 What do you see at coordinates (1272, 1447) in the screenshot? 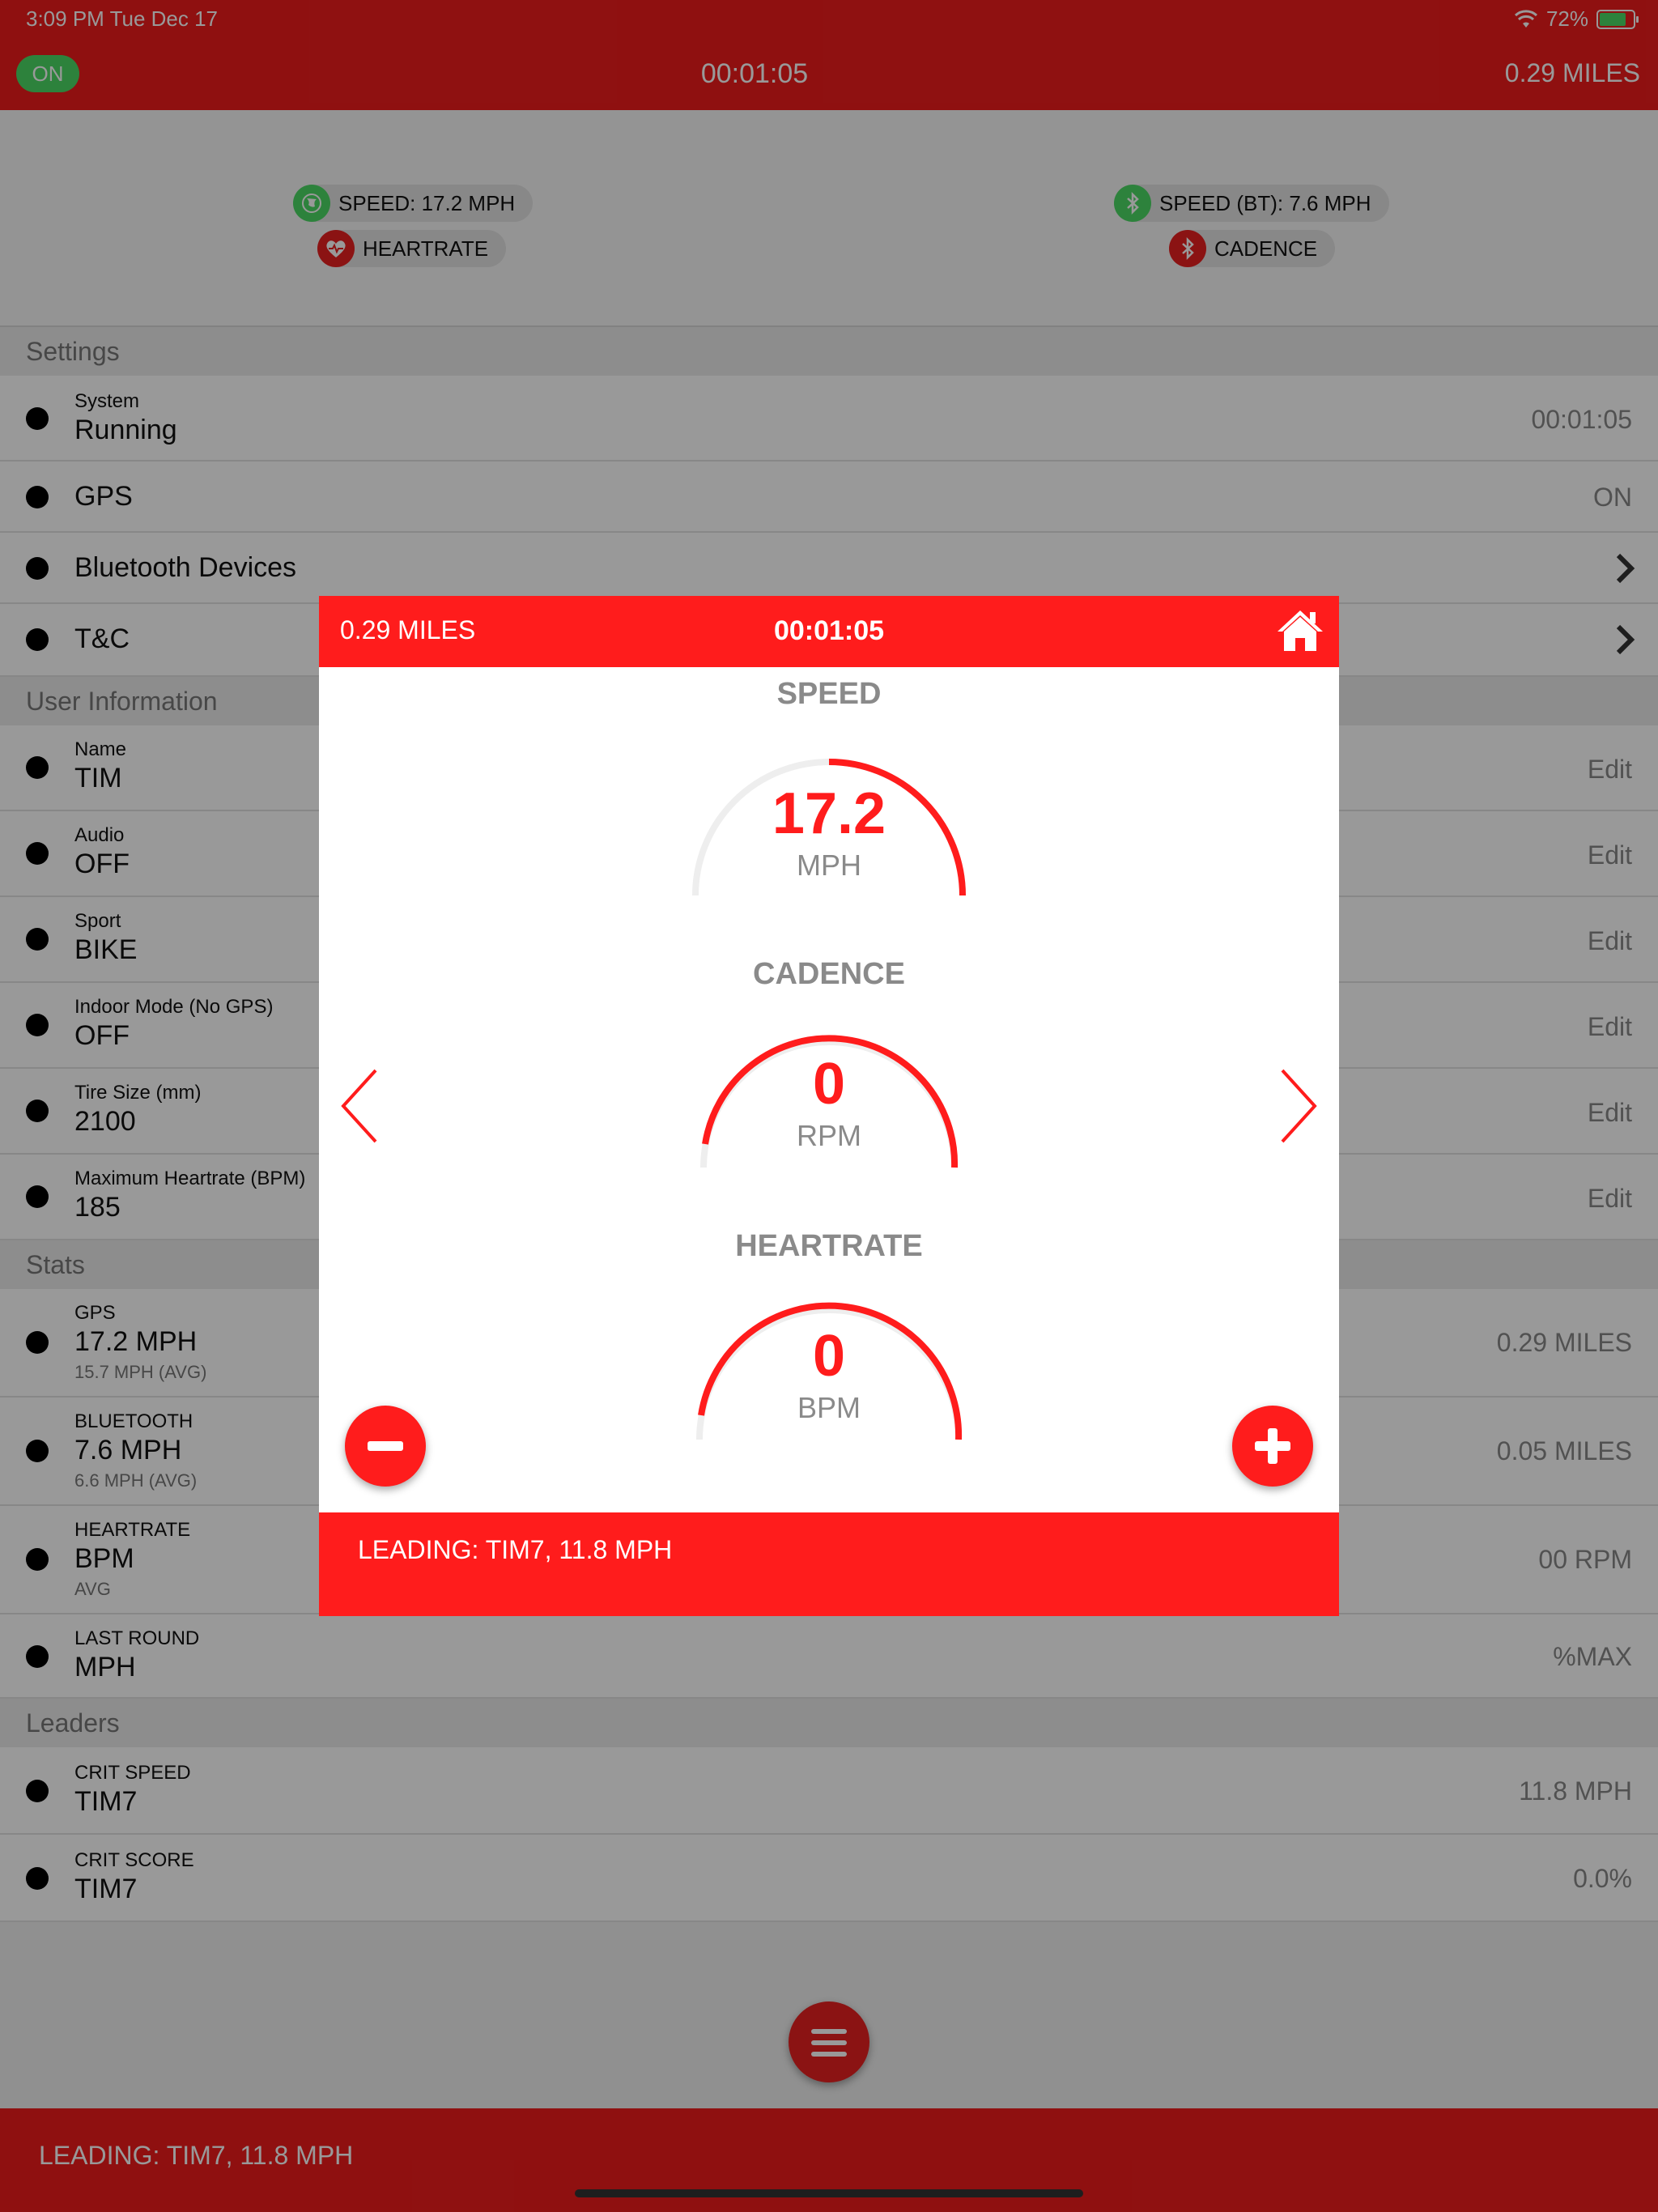
I see `plus-icon` at bounding box center [1272, 1447].